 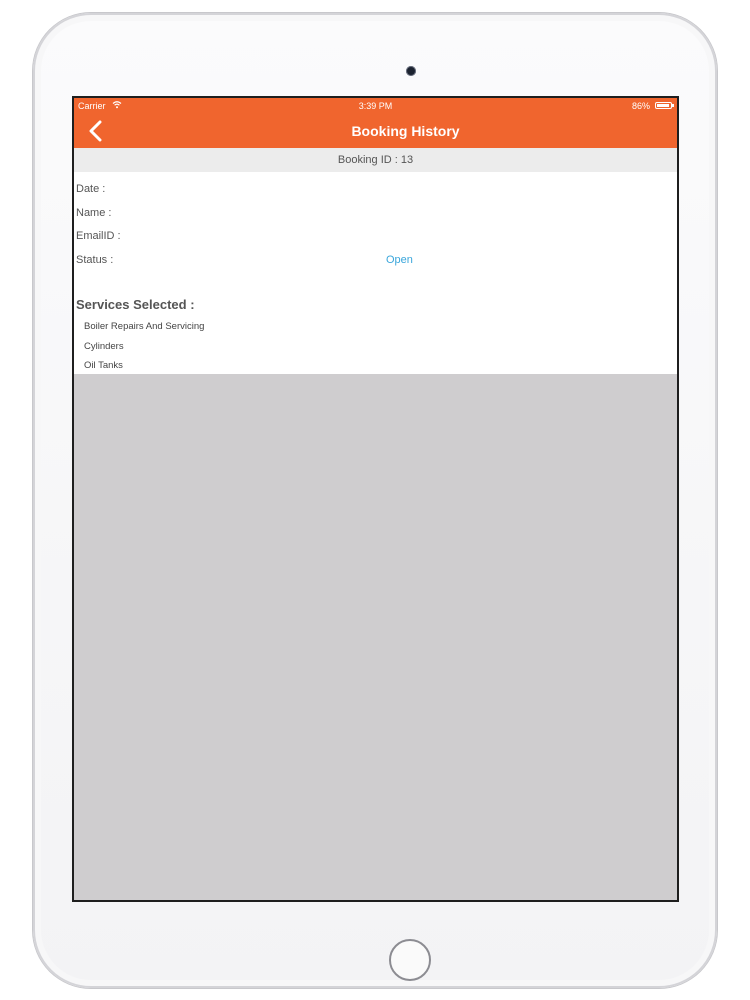 I want to click on home-button, so click(x=410, y=960).